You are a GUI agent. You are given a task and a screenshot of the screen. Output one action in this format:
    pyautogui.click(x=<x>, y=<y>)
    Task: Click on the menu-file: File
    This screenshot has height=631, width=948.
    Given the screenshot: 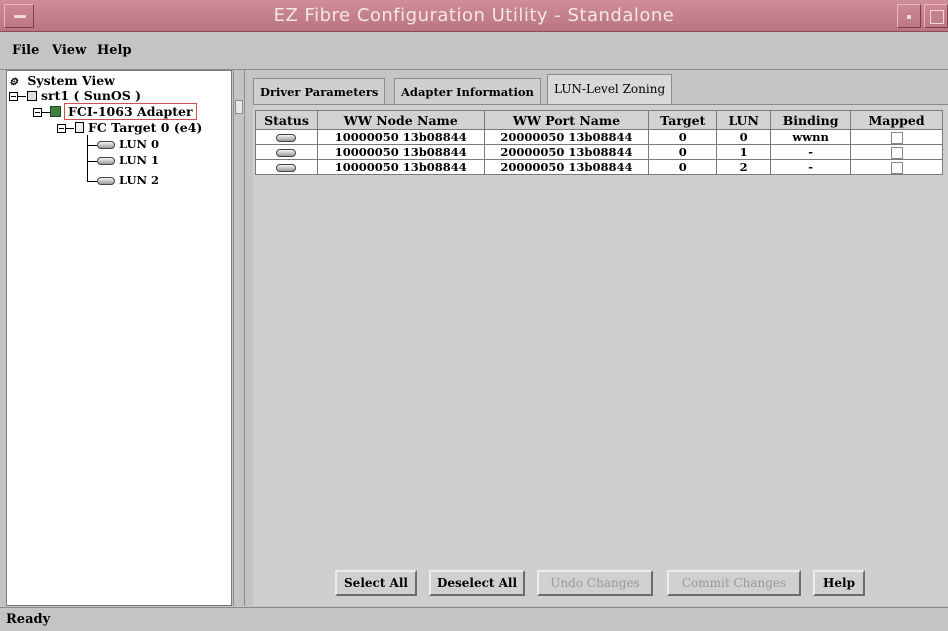 What is the action you would take?
    pyautogui.click(x=25, y=50)
    